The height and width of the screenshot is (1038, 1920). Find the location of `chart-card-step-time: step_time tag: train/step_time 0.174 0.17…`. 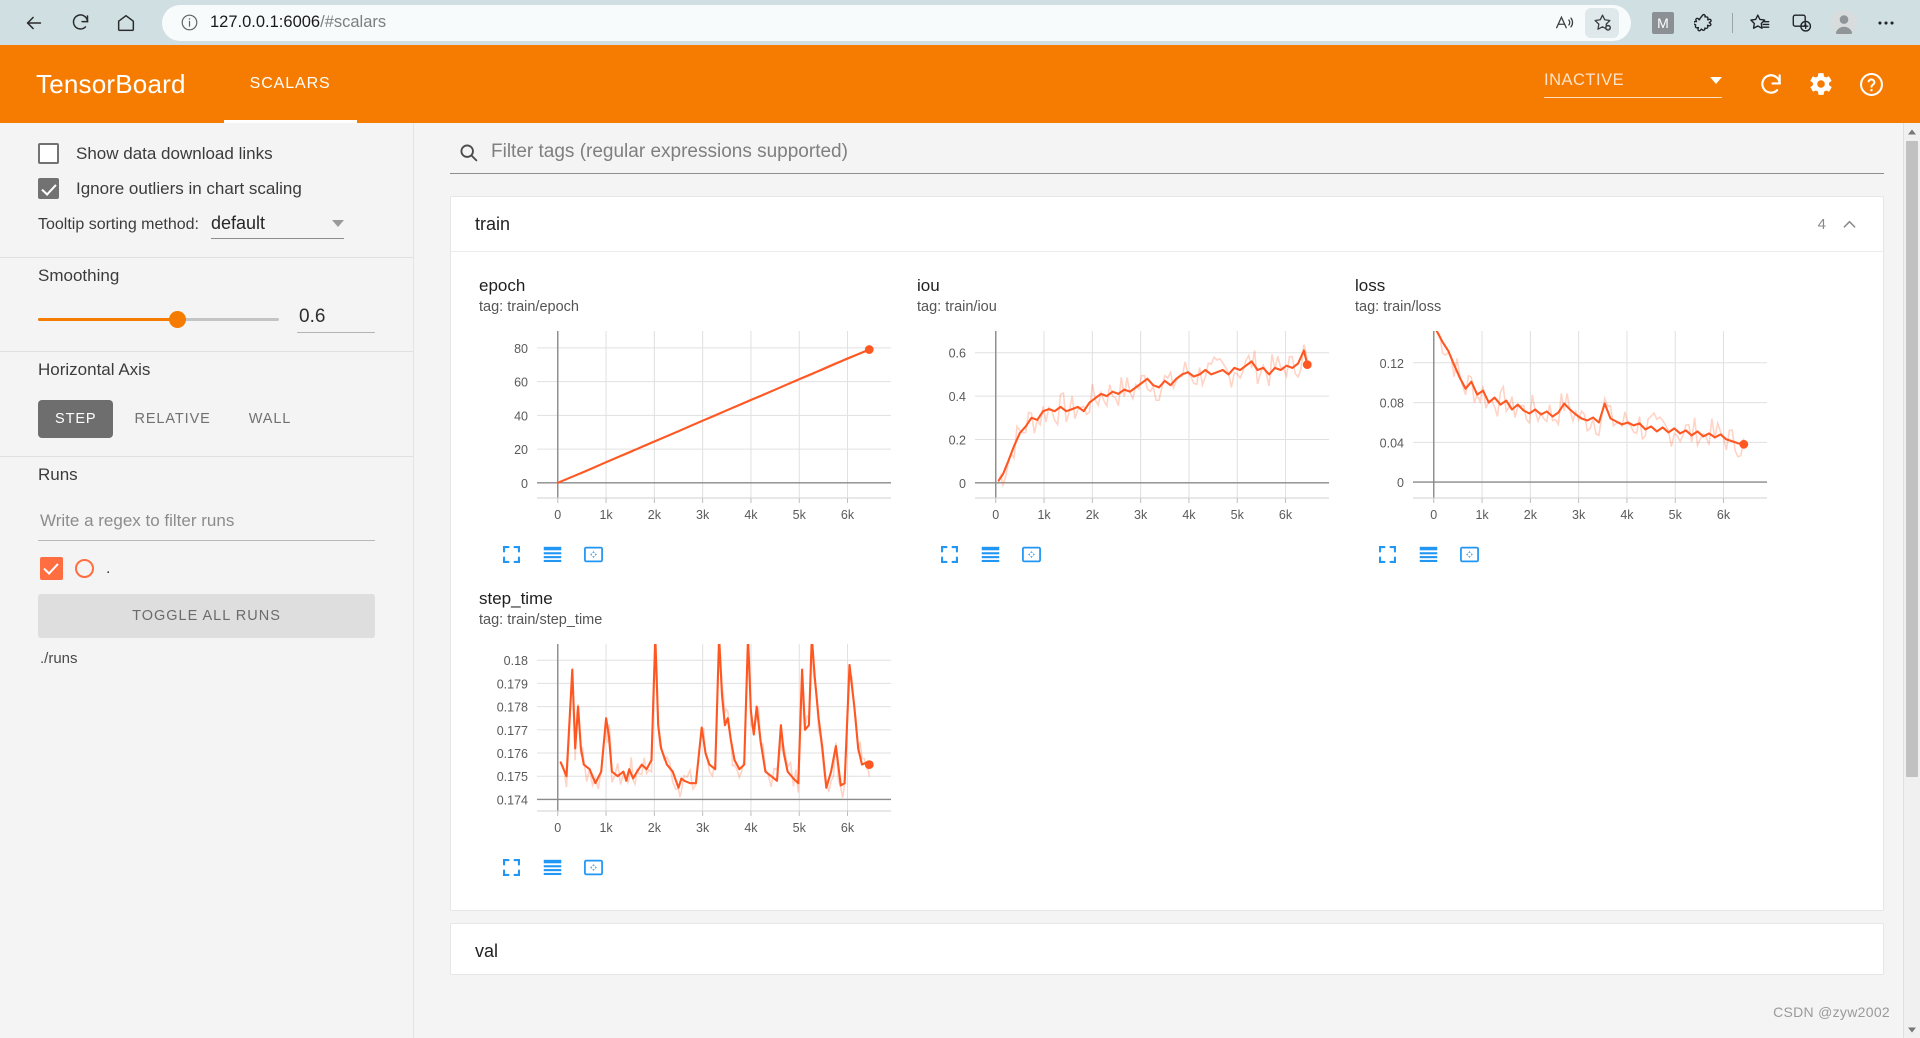

chart-card-step-time: step_time tag: train/step_time 0.174 0.17… is located at coordinates (690, 735).